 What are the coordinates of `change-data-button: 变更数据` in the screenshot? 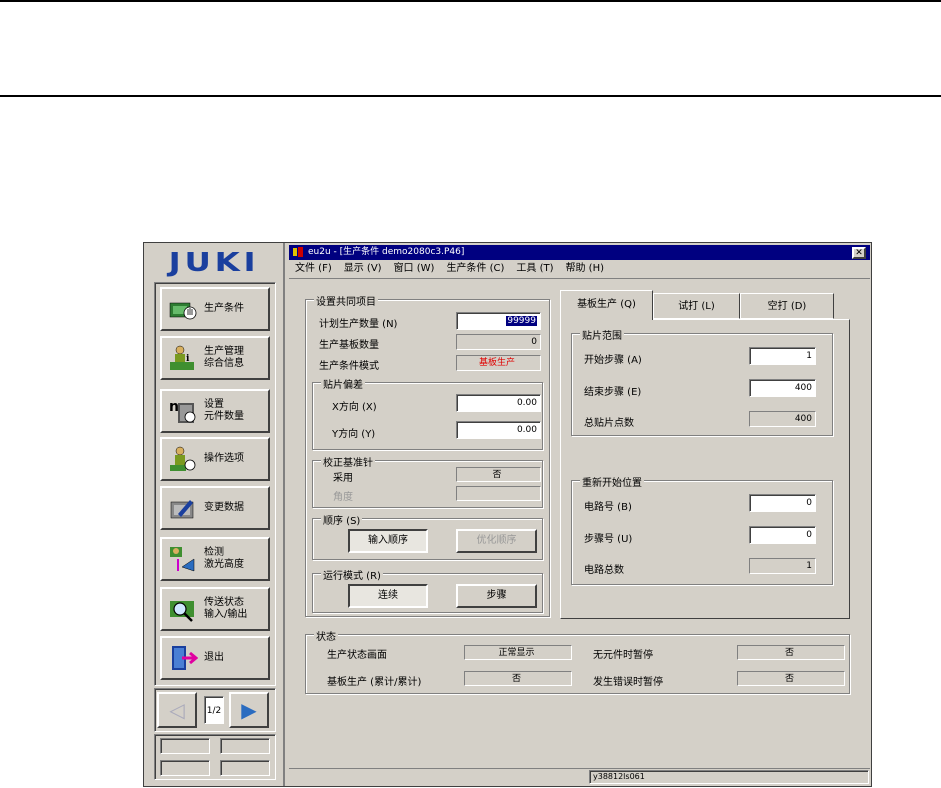 It's located at (215, 508).